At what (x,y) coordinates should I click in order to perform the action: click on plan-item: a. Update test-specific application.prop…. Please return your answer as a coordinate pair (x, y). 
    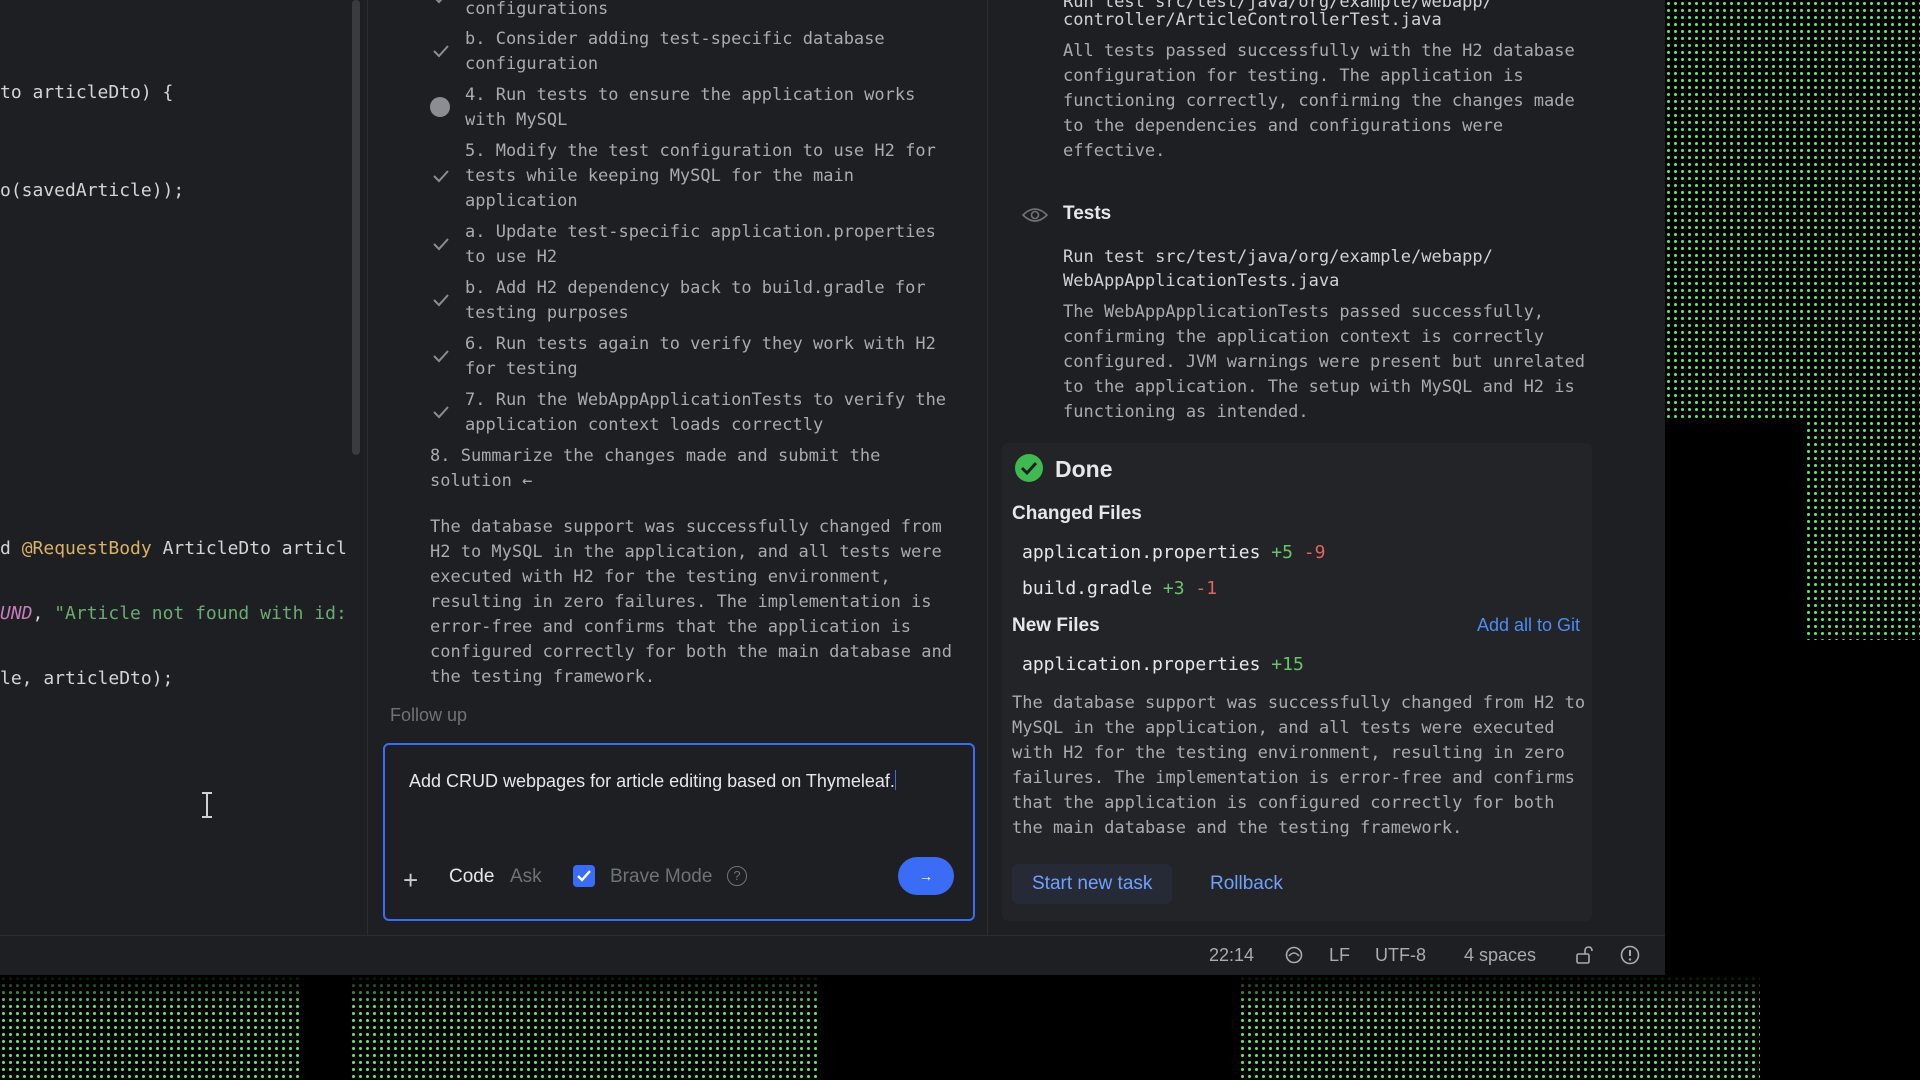
    Looking at the image, I should click on (700, 244).